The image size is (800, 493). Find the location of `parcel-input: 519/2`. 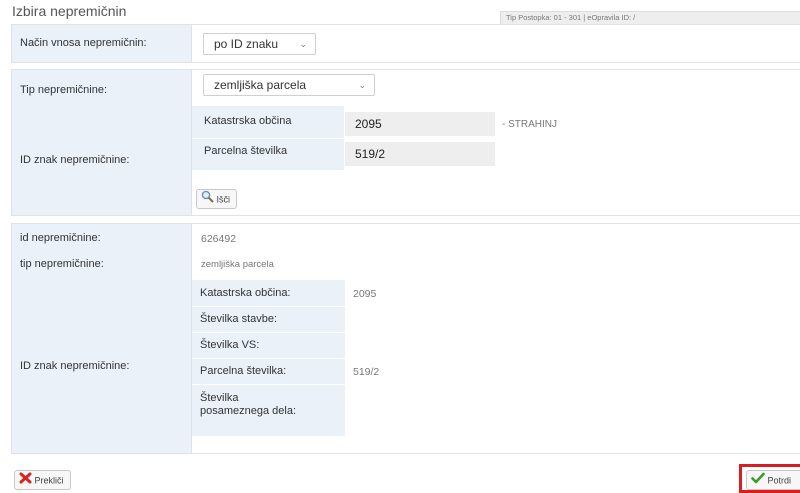

parcel-input: 519/2 is located at coordinates (420, 154).